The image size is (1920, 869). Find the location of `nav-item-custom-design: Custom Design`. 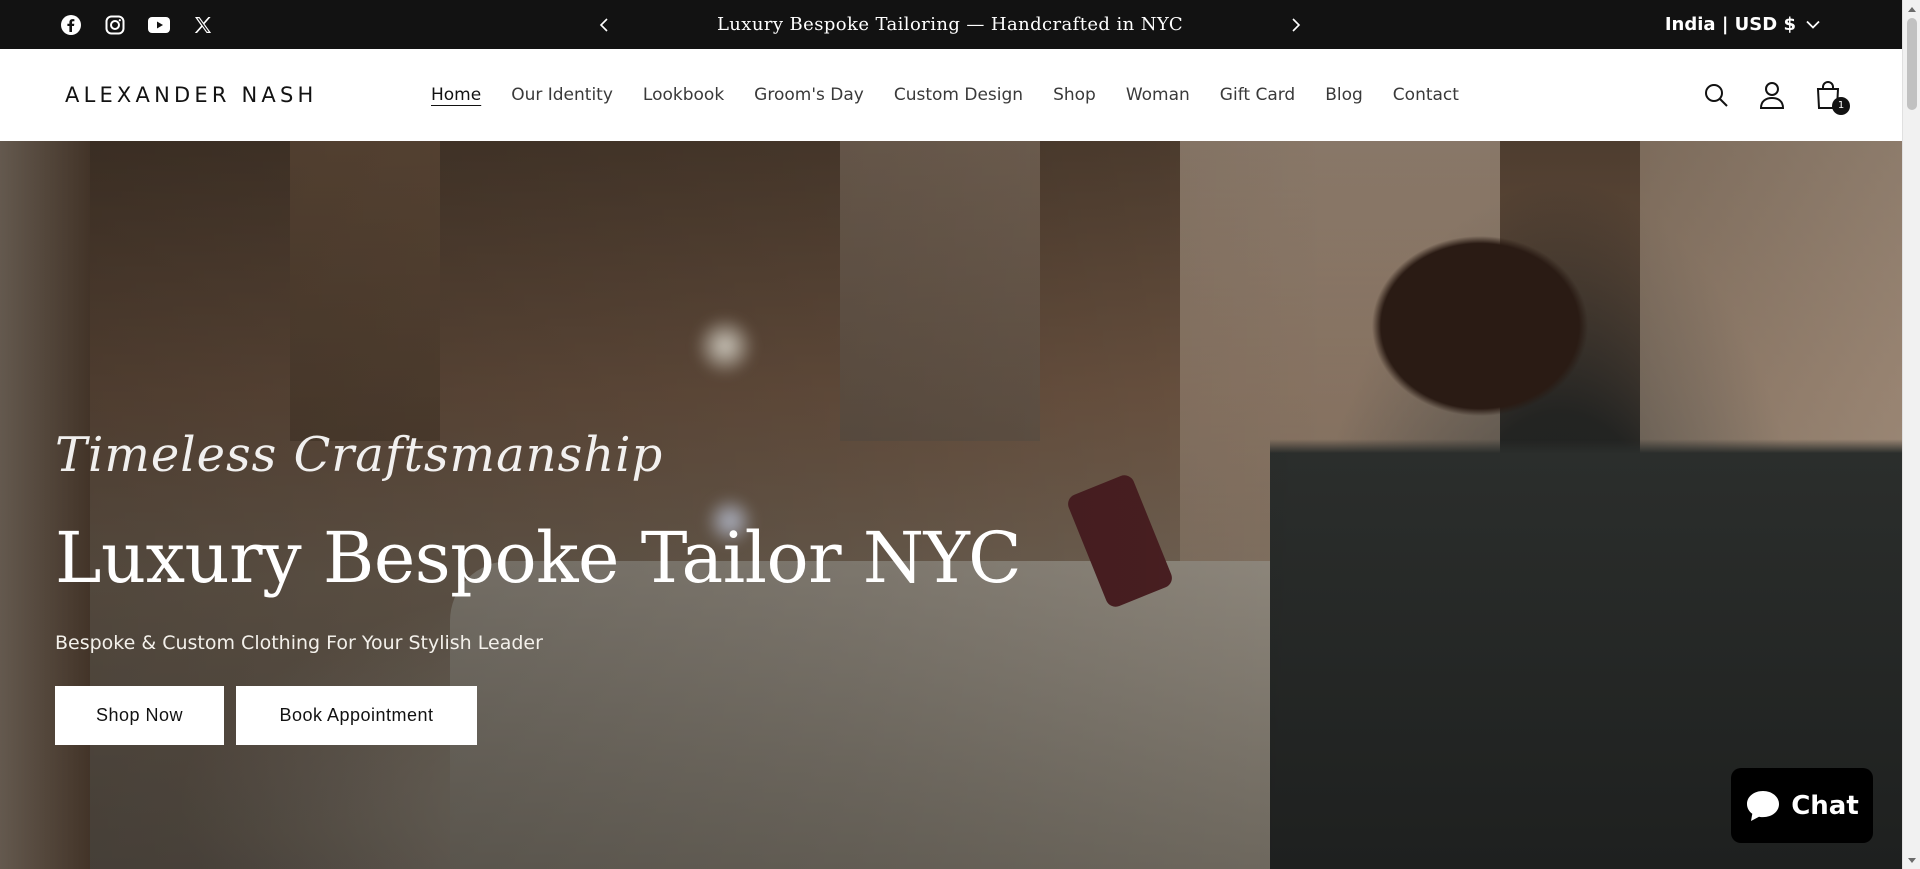

nav-item-custom-design: Custom Design is located at coordinates (958, 95).